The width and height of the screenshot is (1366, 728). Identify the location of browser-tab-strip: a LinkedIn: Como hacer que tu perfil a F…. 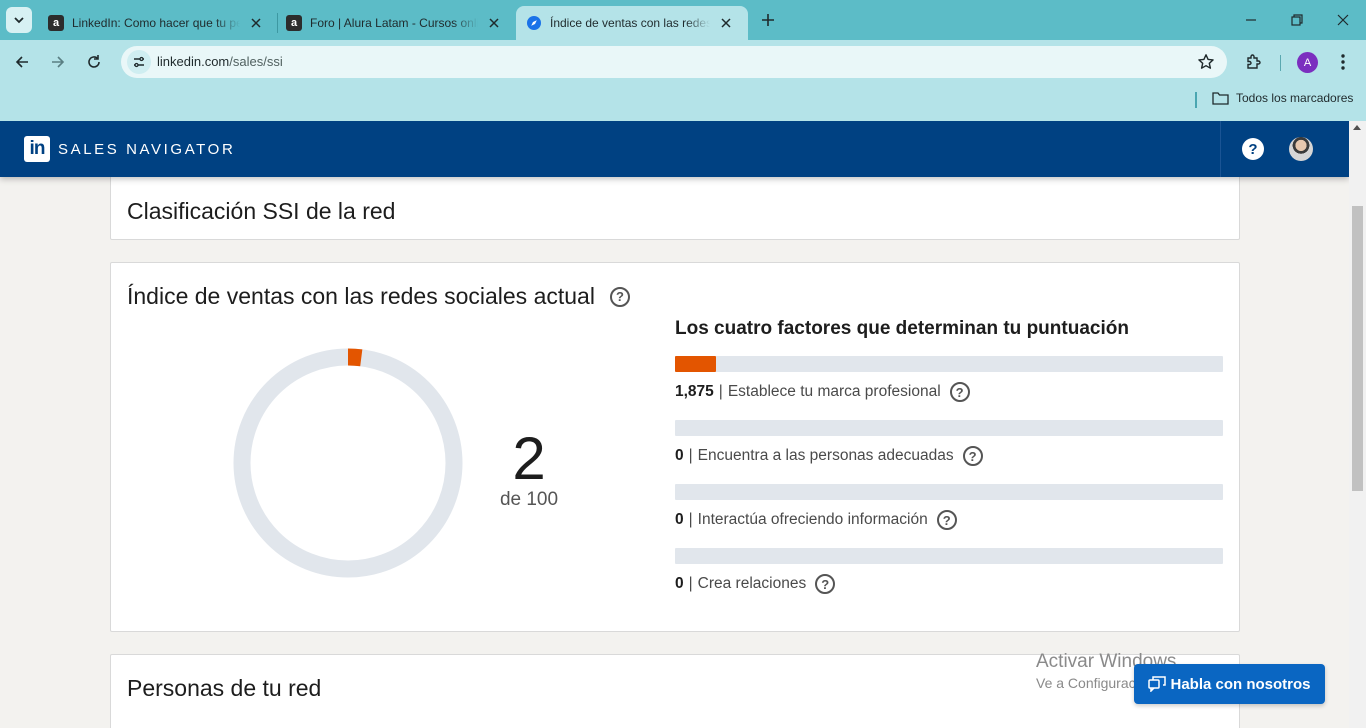
(683, 20).